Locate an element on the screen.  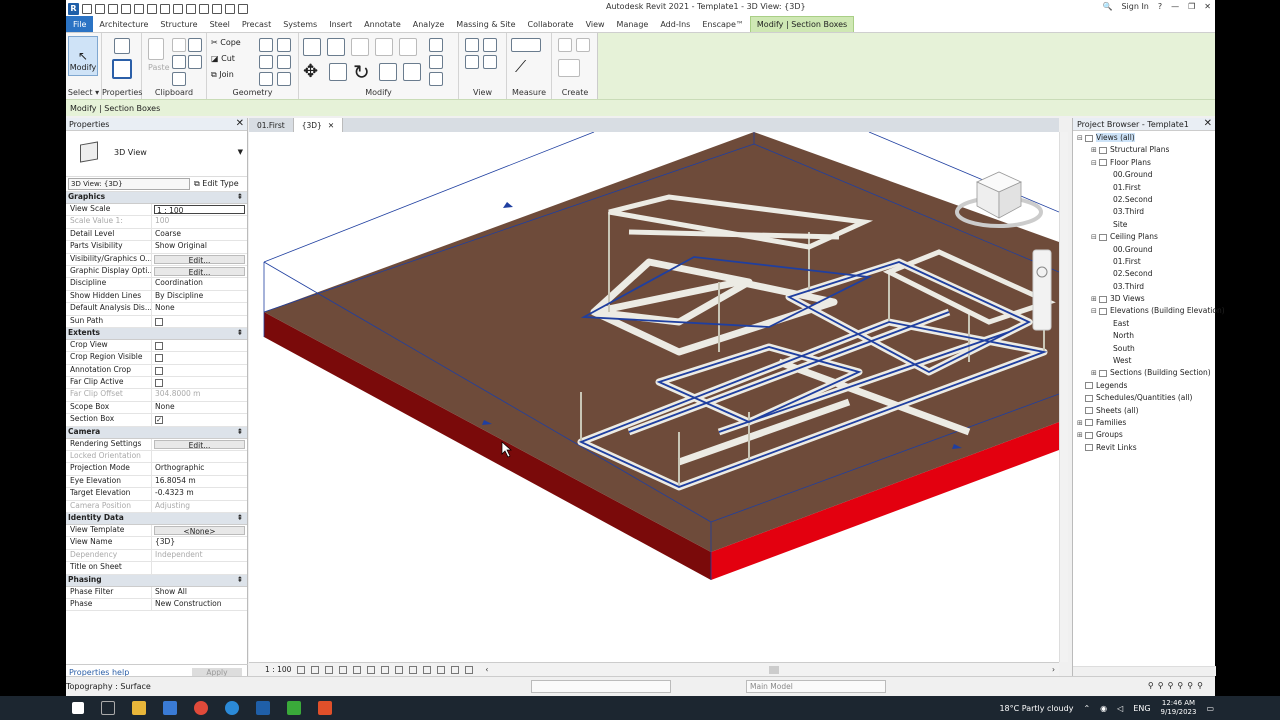
type-selector: 3D View ▼ is located at coordinates (156, 154).